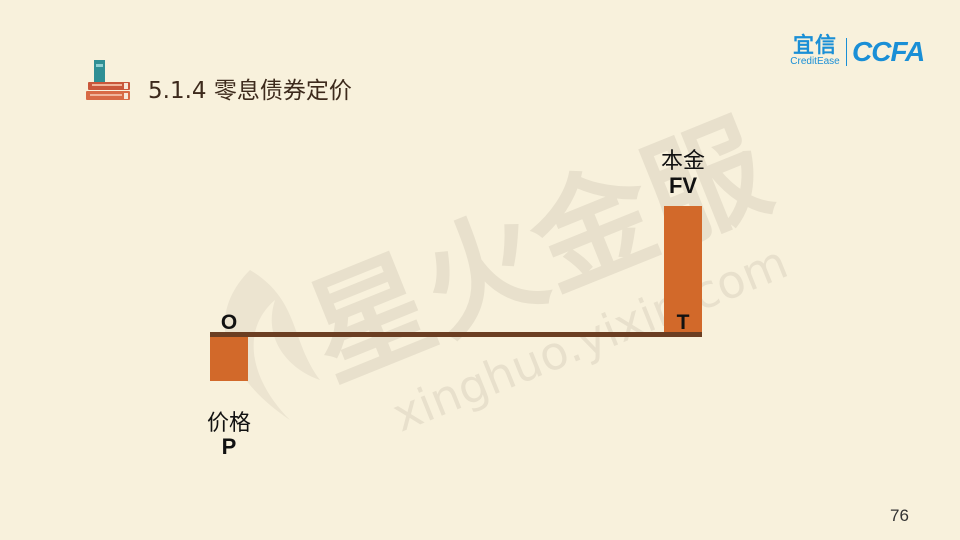 The height and width of the screenshot is (540, 960). Describe the element at coordinates (846, 52) in the screenshot. I see `logo-divider` at that location.